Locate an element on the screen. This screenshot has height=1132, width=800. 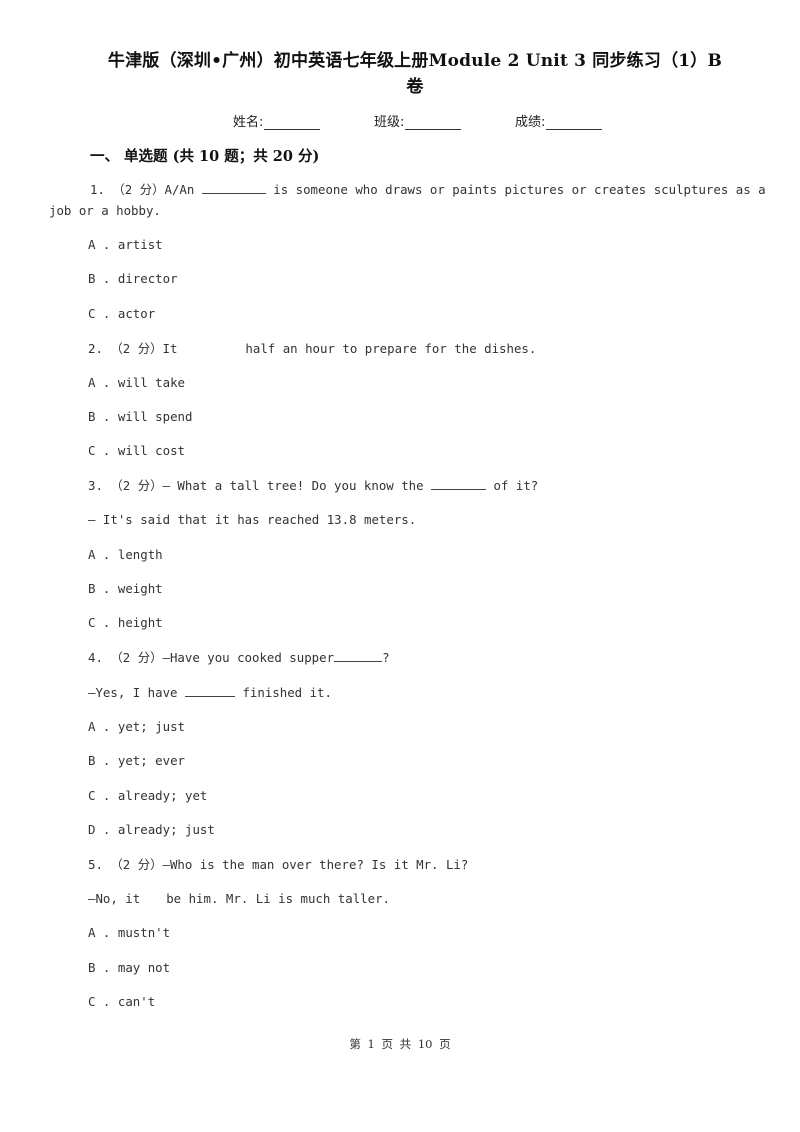
question-text: ? is located at coordinates (386, 657).